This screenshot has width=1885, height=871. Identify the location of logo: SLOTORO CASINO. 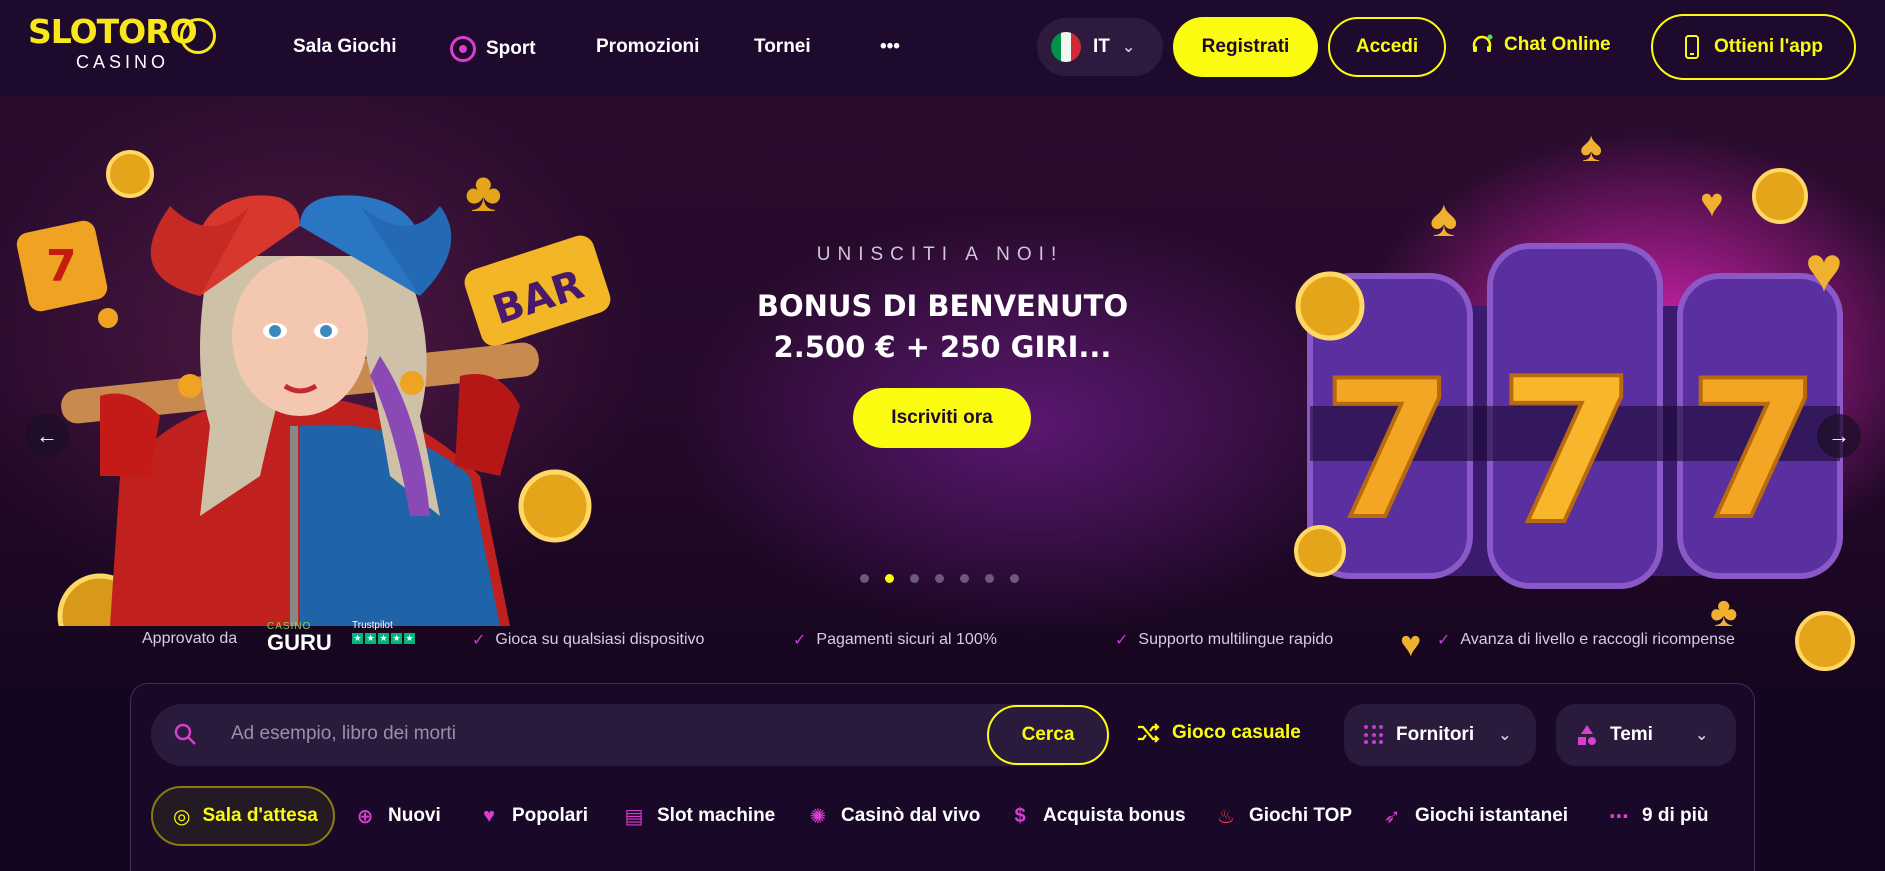
(128, 43).